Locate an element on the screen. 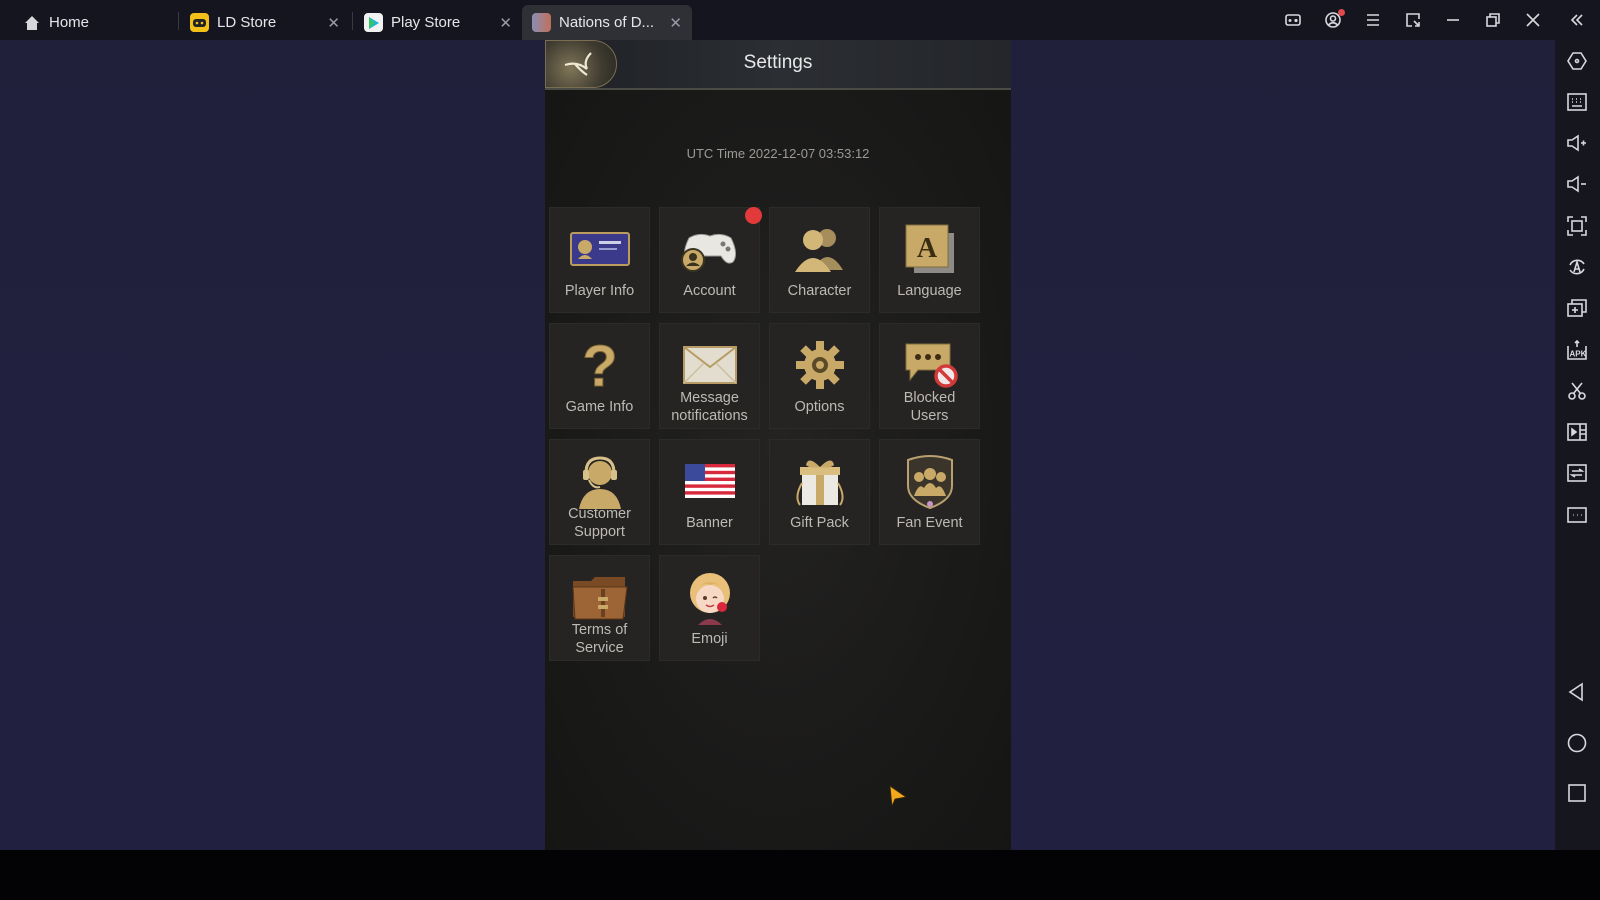  window-mode-button is located at coordinates (1413, 20).